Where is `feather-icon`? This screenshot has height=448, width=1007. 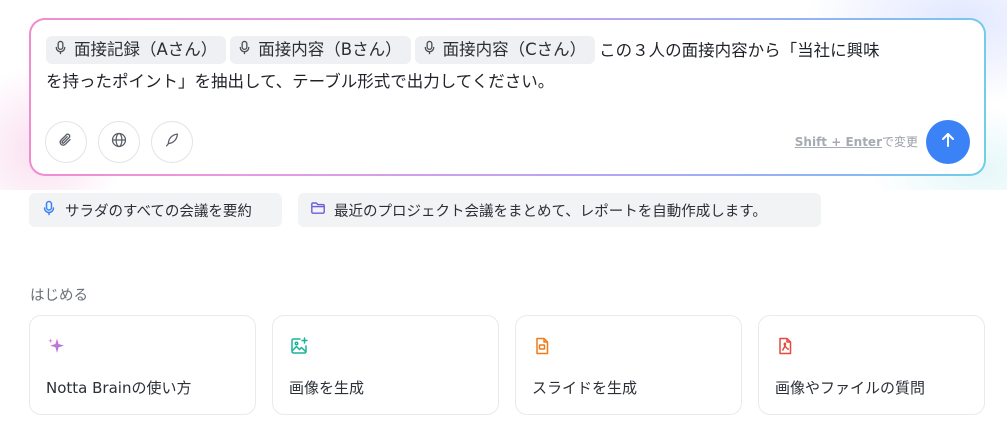 feather-icon is located at coordinates (172, 142).